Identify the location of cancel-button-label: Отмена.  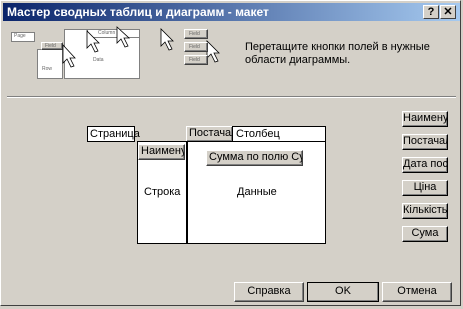
(417, 291).